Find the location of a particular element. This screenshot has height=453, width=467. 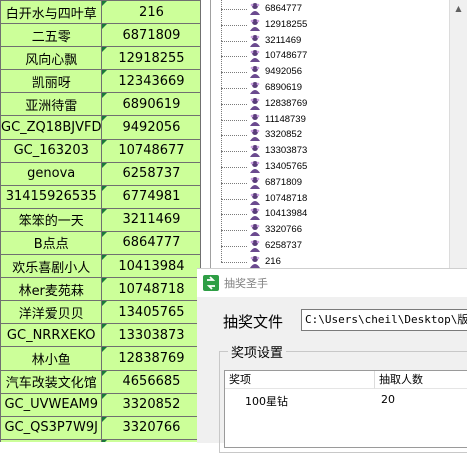

column-header-count: 抽取人数 is located at coordinates (421, 380).